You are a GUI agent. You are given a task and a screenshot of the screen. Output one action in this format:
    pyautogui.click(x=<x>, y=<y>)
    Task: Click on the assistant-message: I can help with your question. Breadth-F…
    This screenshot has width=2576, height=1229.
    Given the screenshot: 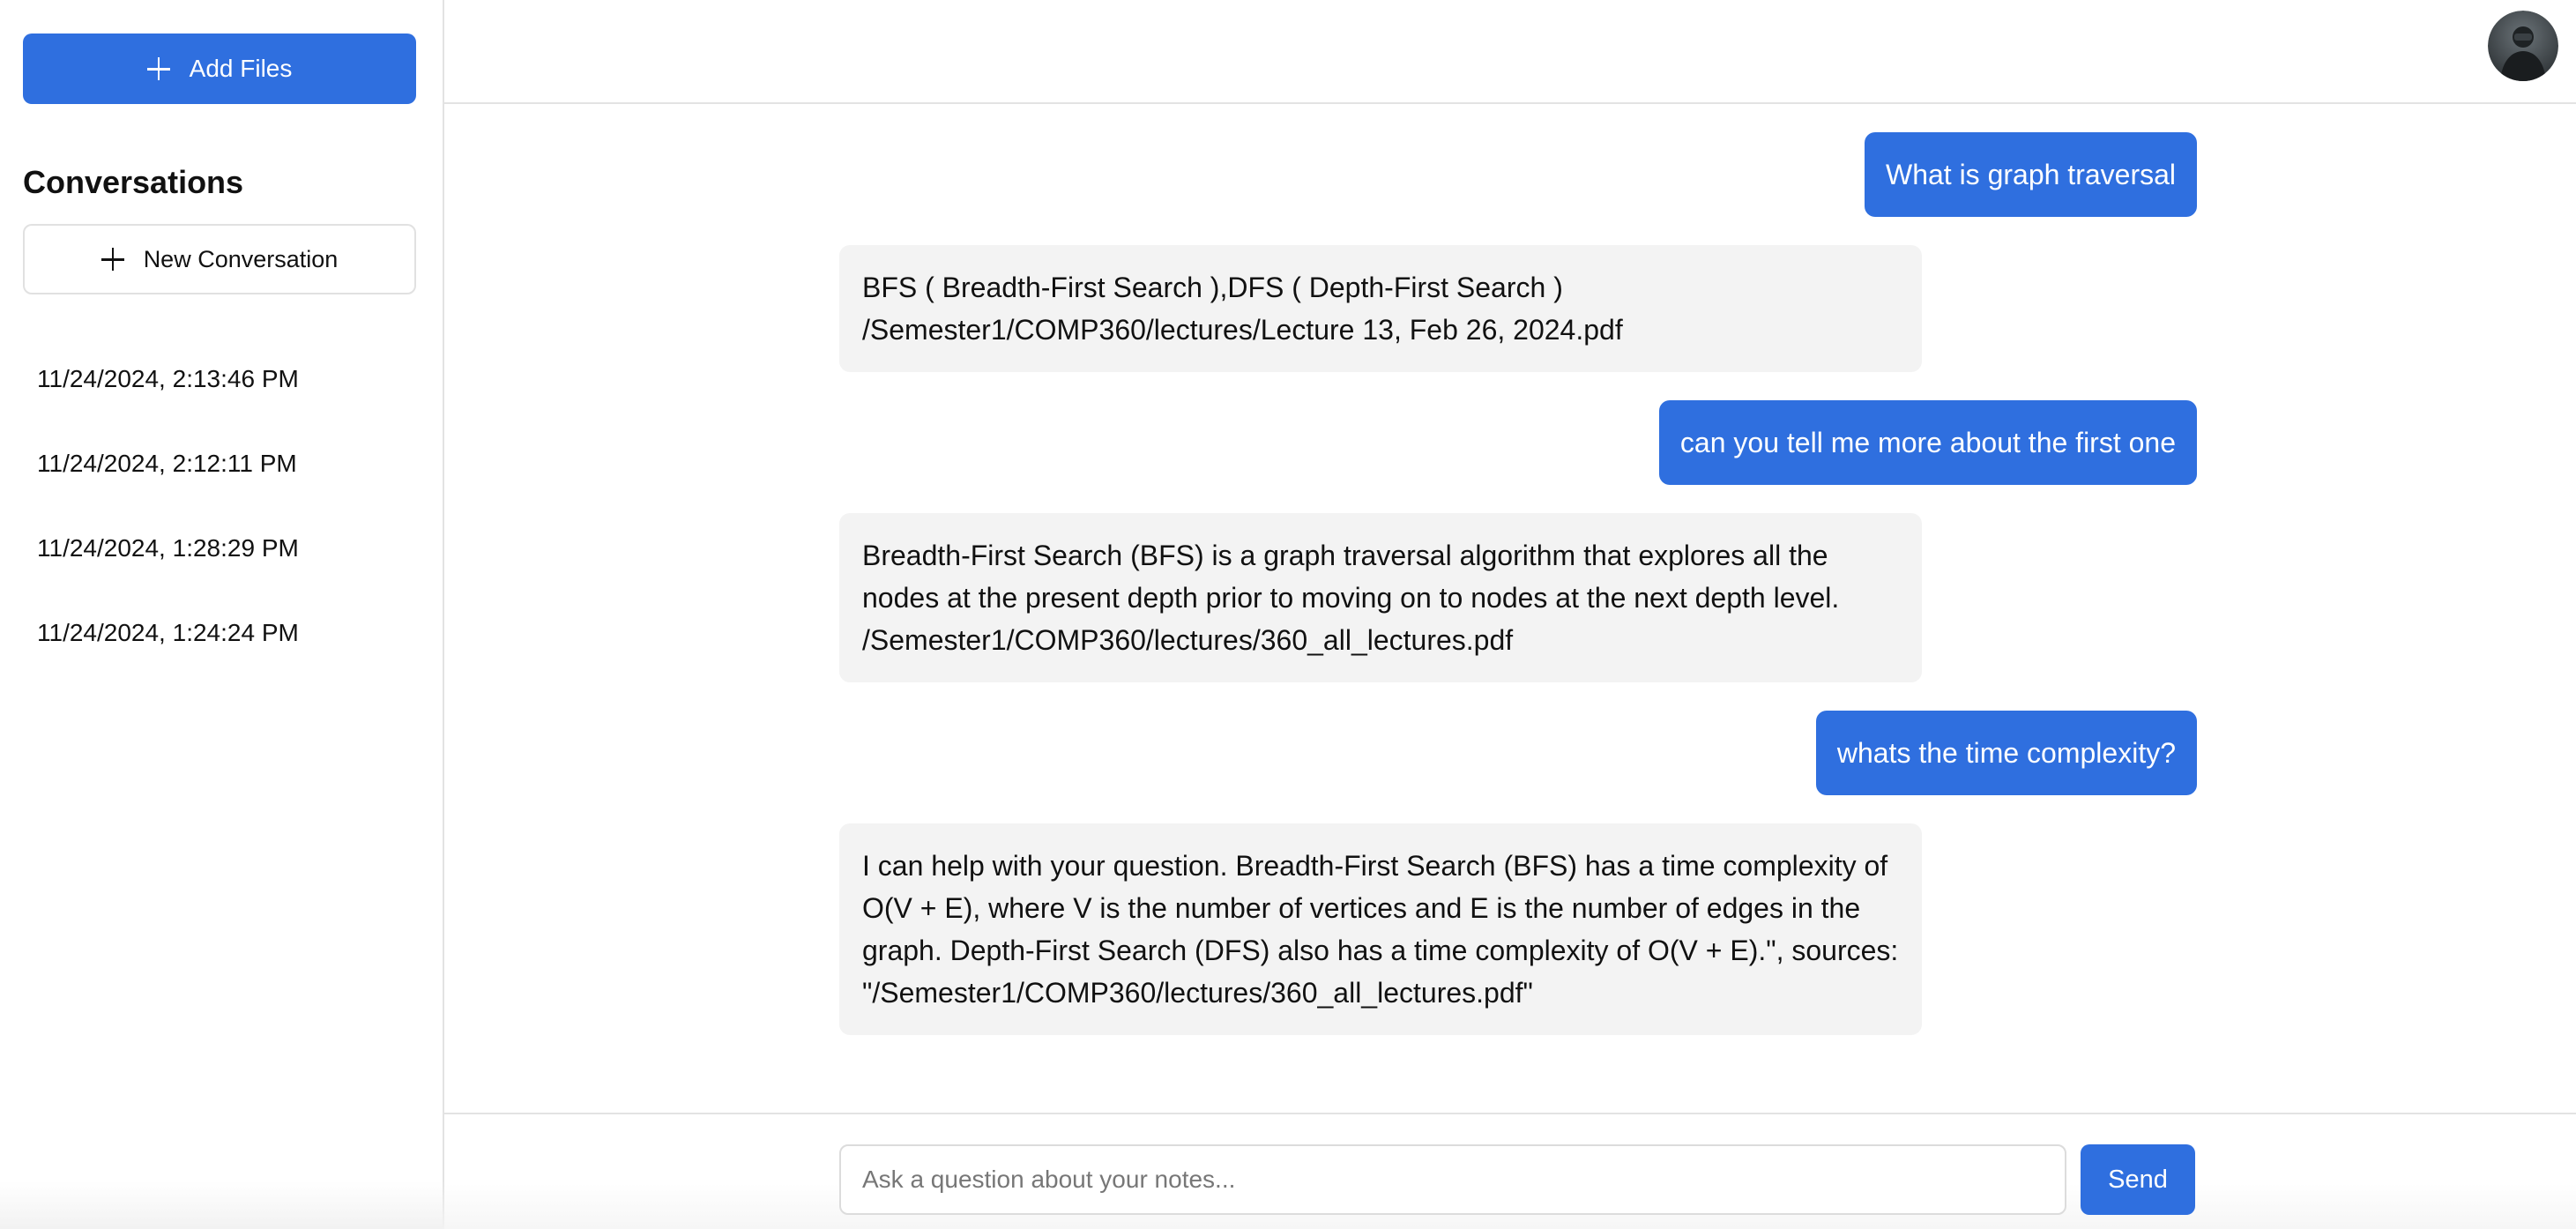 What is the action you would take?
    pyautogui.click(x=1381, y=929)
    